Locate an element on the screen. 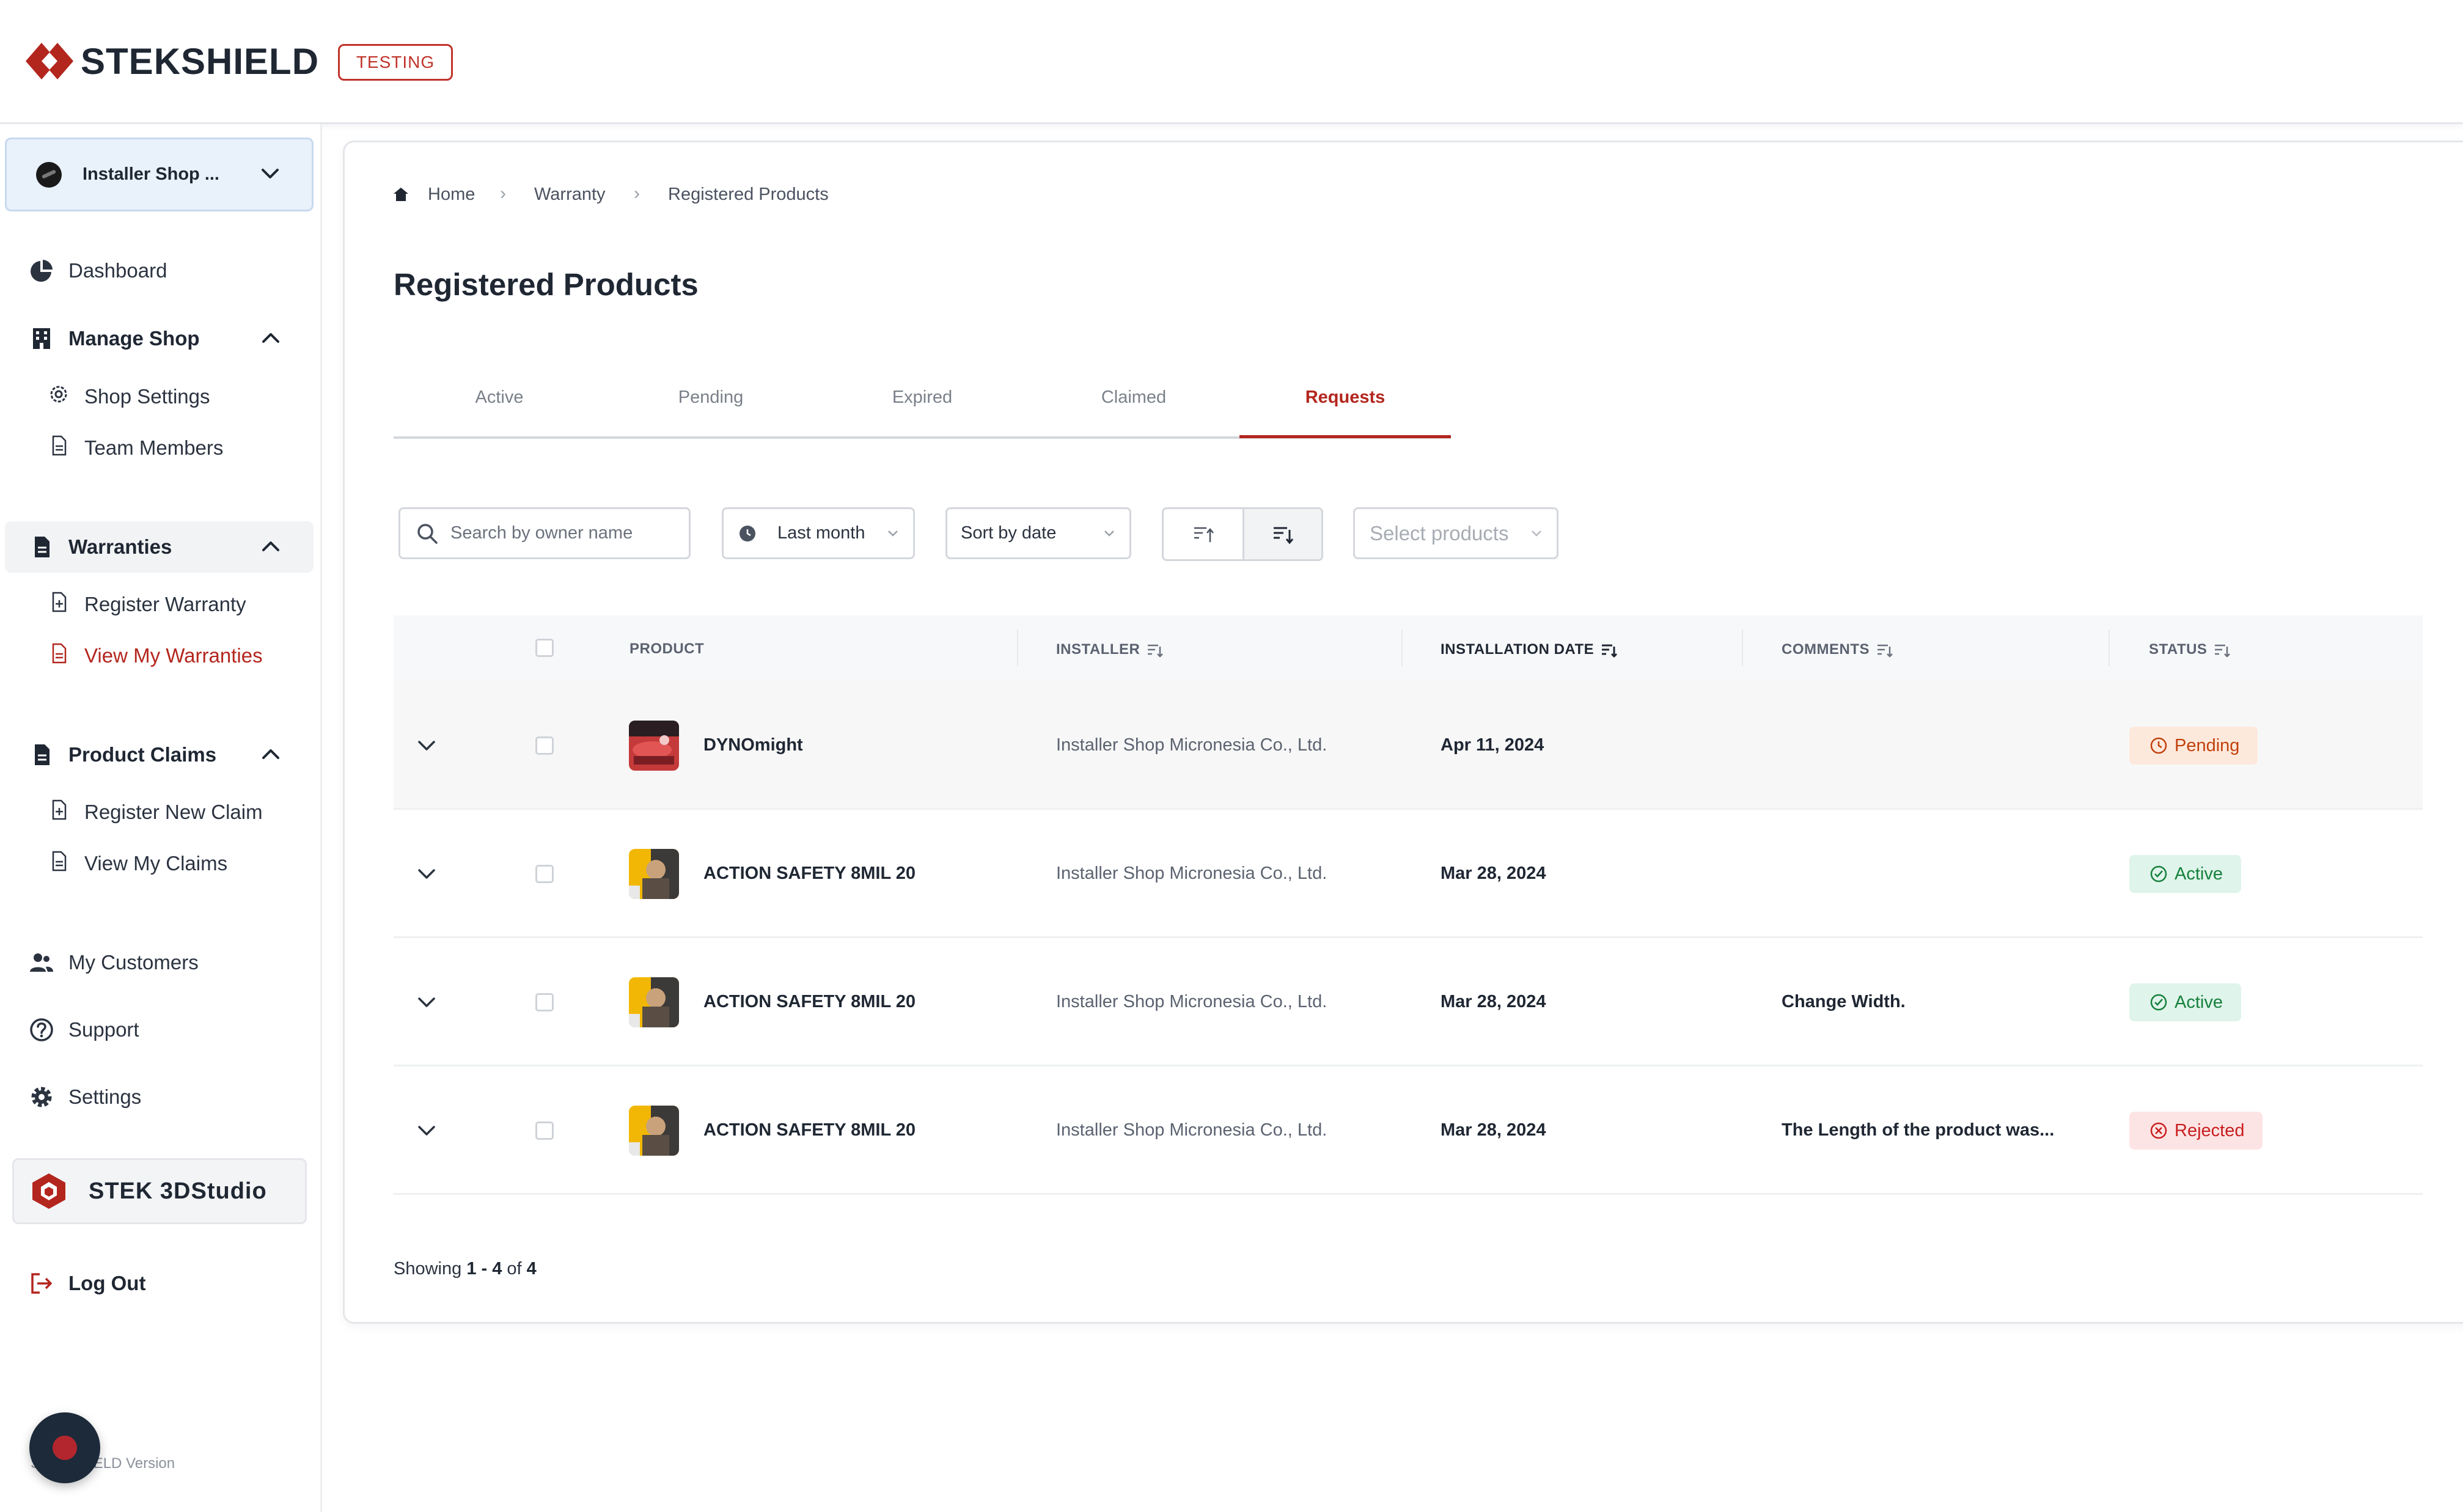  pagination-prefix: Showing is located at coordinates (428, 1269).